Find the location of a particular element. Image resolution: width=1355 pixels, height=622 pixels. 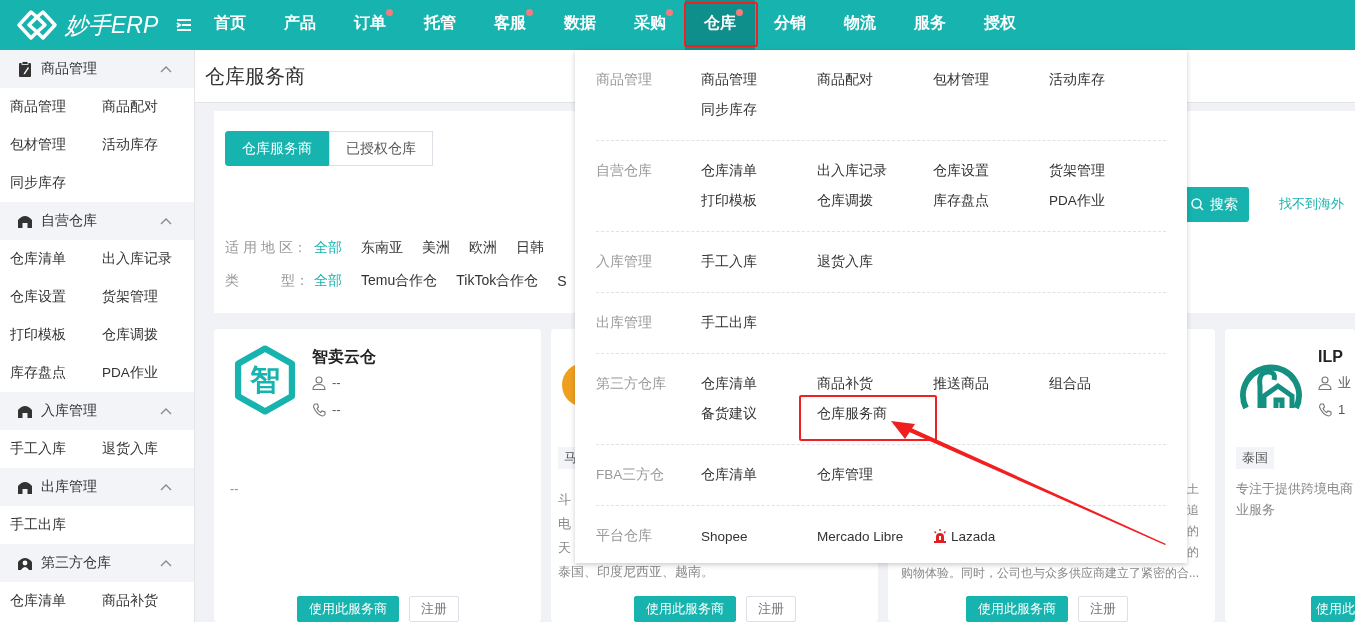

menu-link: 备货建议 is located at coordinates (729, 414).